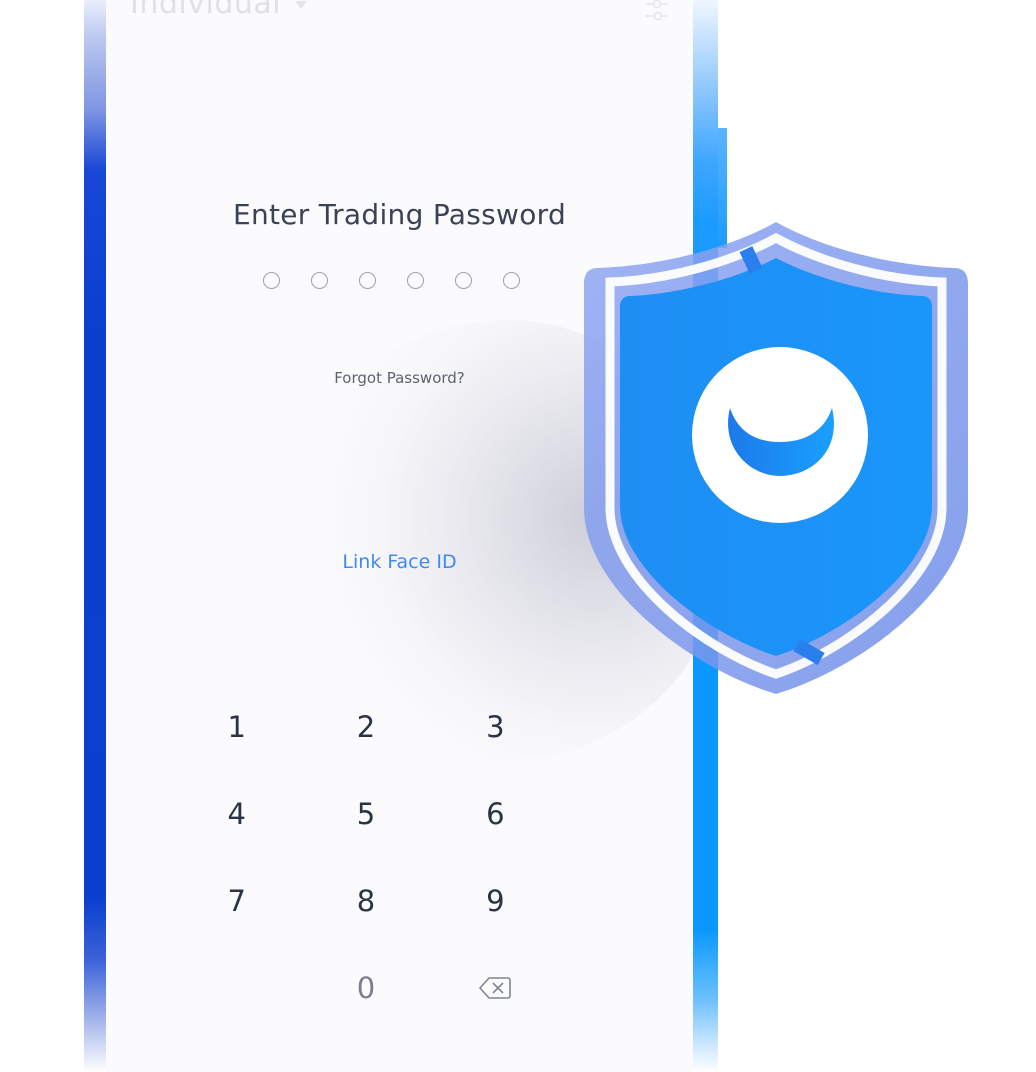 This screenshot has height=1072, width=1036. I want to click on account-selector-label: Individual, so click(206, 10).